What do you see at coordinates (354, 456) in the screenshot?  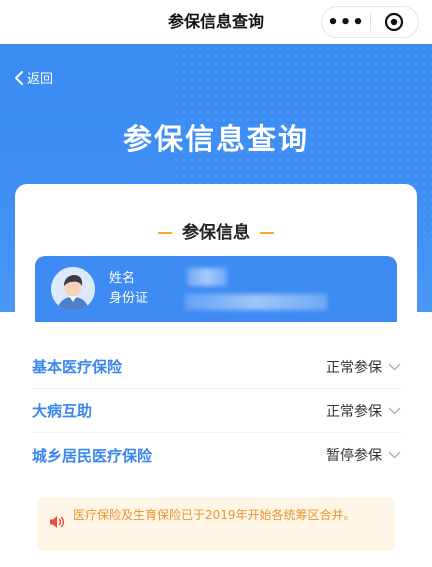 I see `status-text: 暂停参保` at bounding box center [354, 456].